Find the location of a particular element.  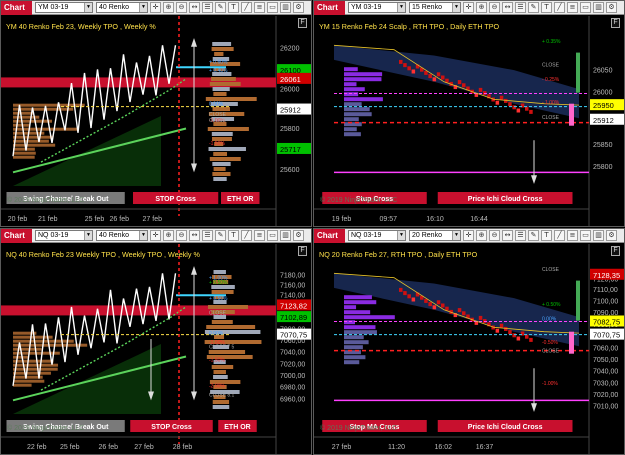

price-axis-label: 7040,00 is located at coordinates (292, 353).